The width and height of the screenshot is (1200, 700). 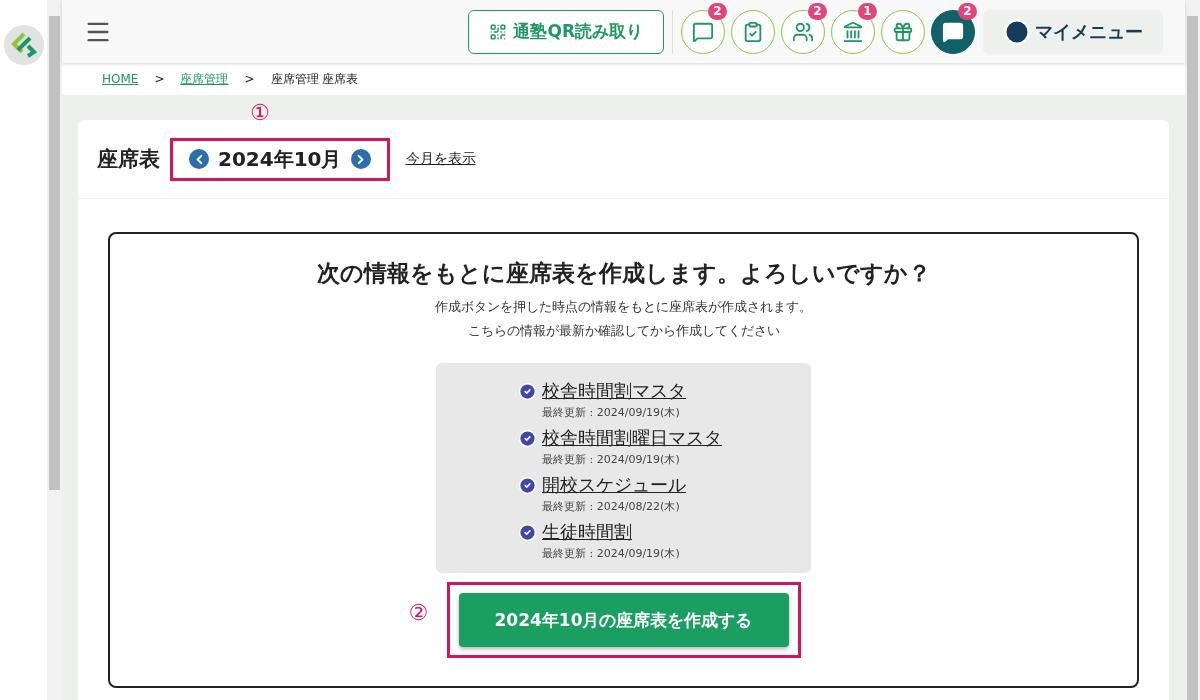 I want to click on source-link: 校舎時間割曜日マスタ, so click(x=632, y=438).